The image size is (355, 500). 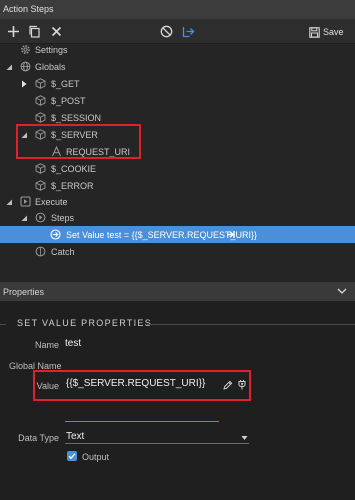 What do you see at coordinates (314, 32) in the screenshot?
I see `save-icon` at bounding box center [314, 32].